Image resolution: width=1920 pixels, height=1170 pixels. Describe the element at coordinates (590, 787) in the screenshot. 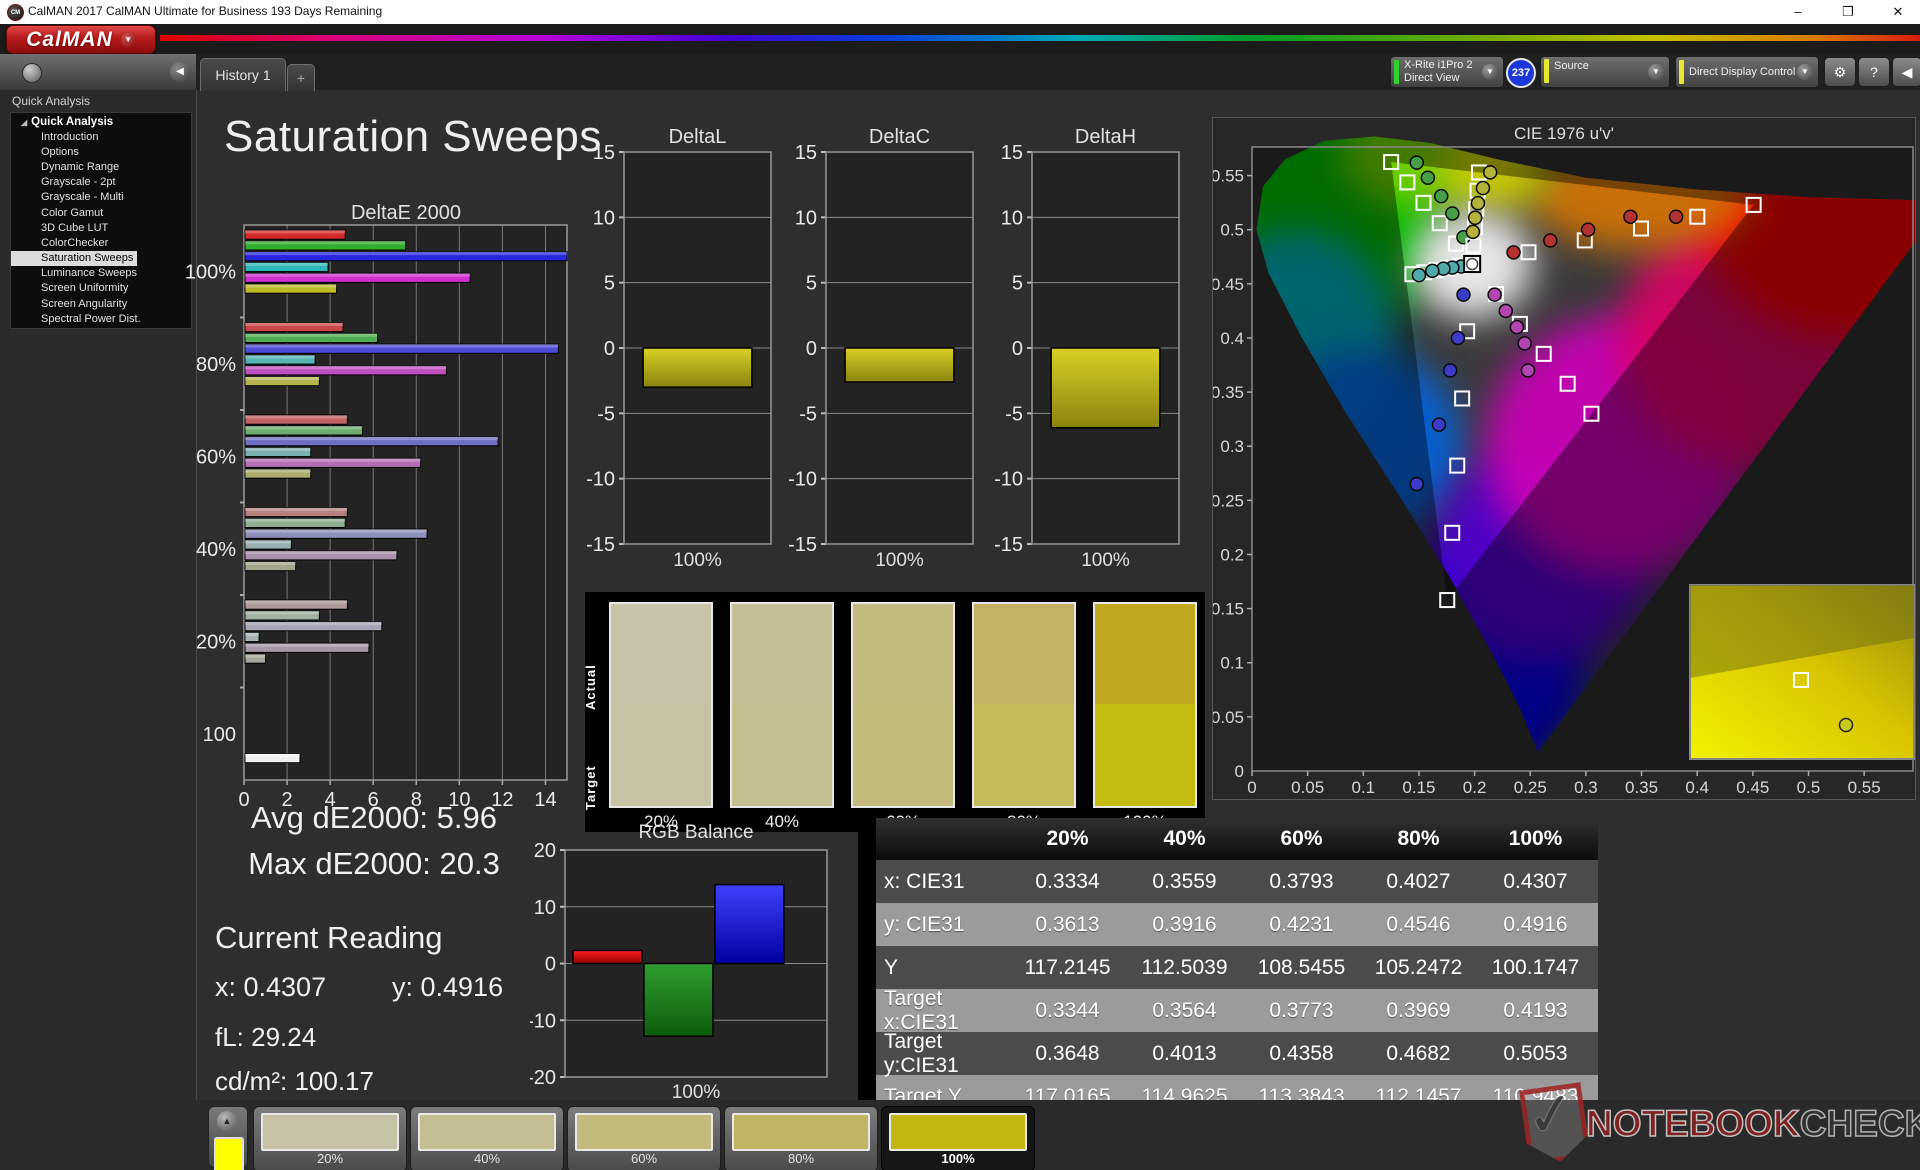

I see `target-label: Target` at that location.